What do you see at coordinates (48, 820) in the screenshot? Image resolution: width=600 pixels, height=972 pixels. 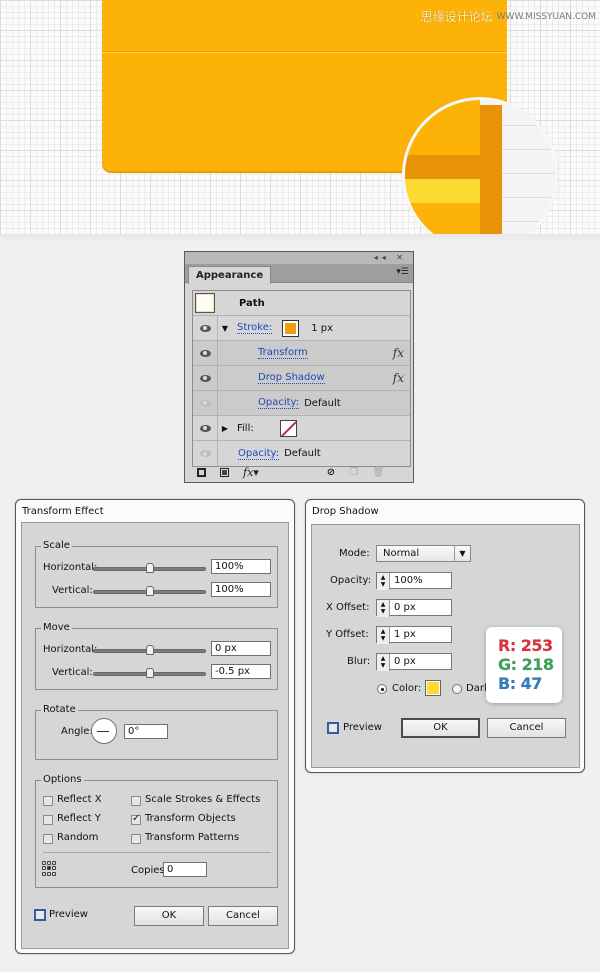 I see `reflect-y-checkbox` at bounding box center [48, 820].